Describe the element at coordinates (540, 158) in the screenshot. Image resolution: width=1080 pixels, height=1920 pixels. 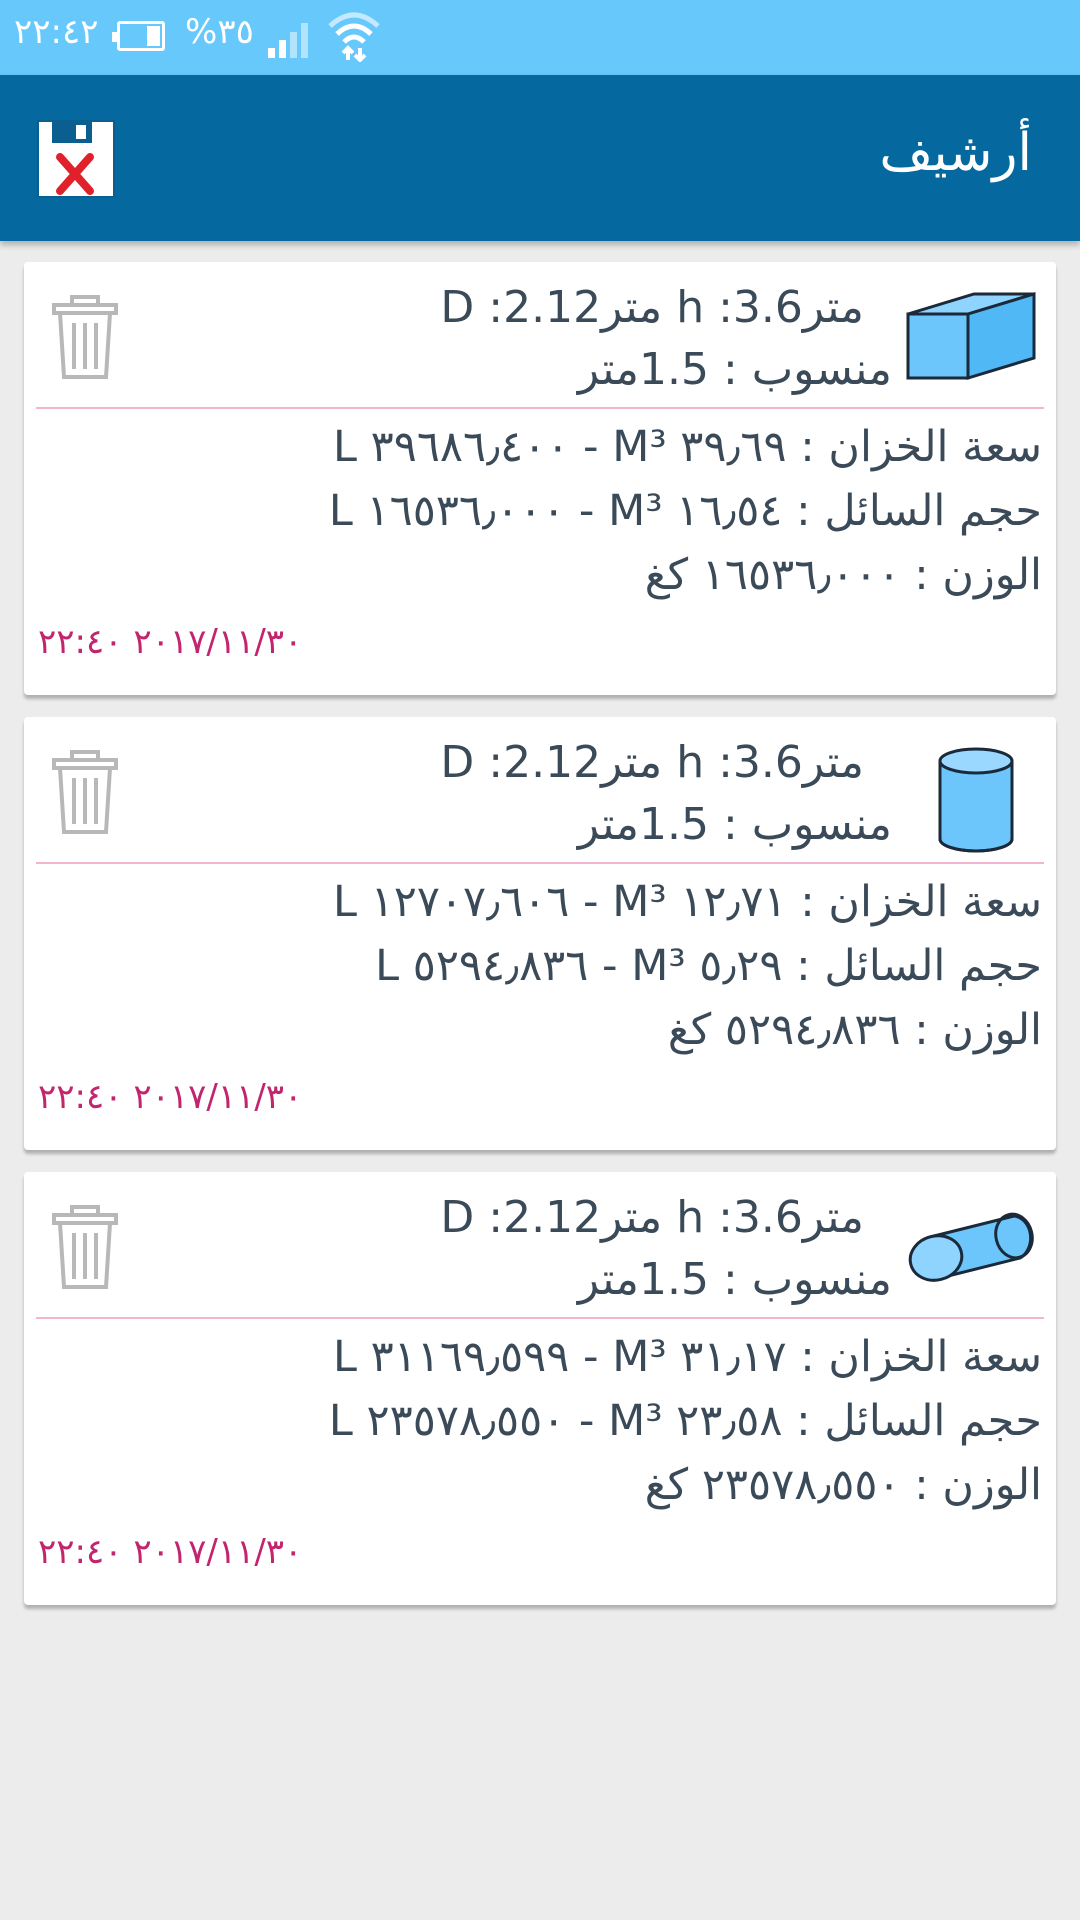
I see `app-bar: أرشيف` at that location.